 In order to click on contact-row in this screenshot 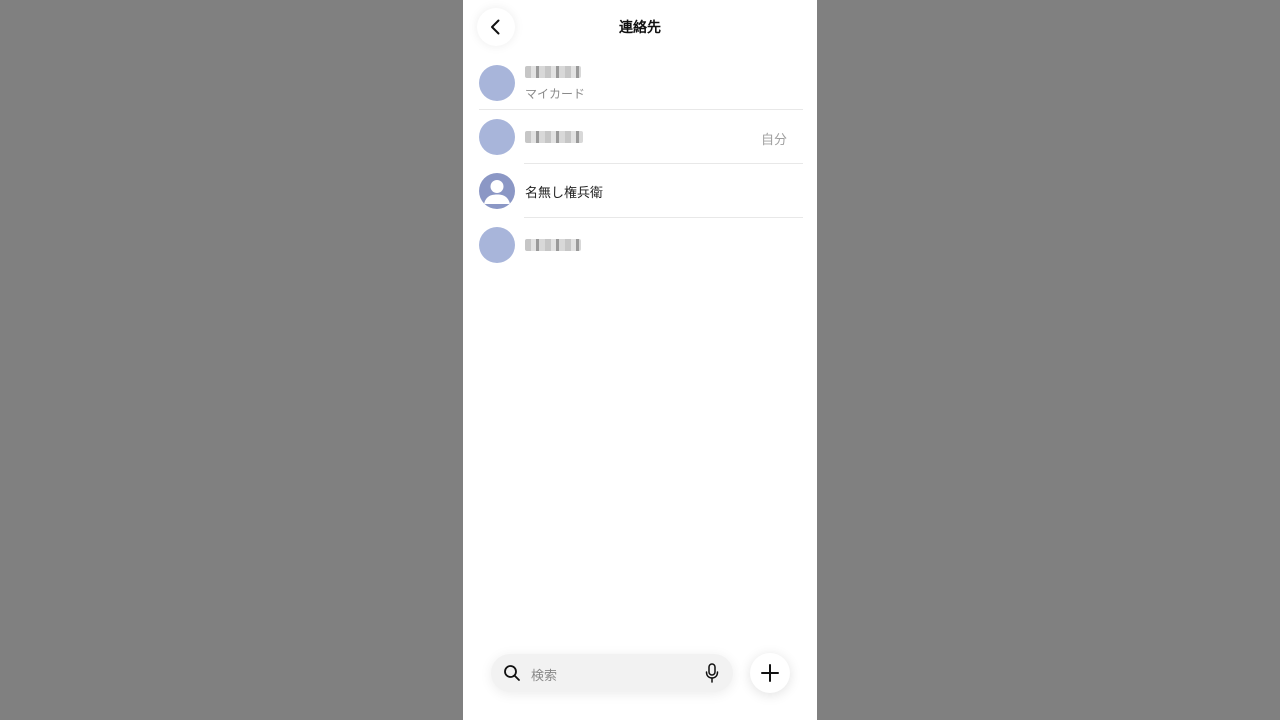, I will do `click(640, 245)`.